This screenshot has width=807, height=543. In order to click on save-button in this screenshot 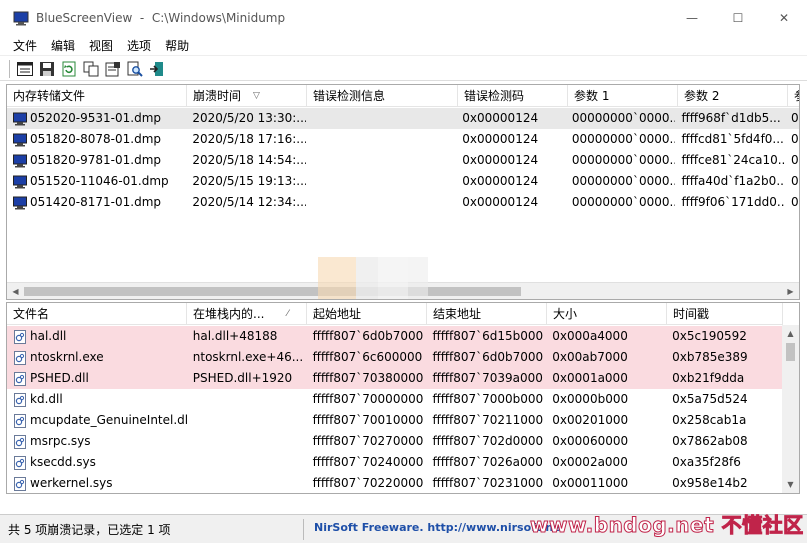, I will do `click(47, 69)`.